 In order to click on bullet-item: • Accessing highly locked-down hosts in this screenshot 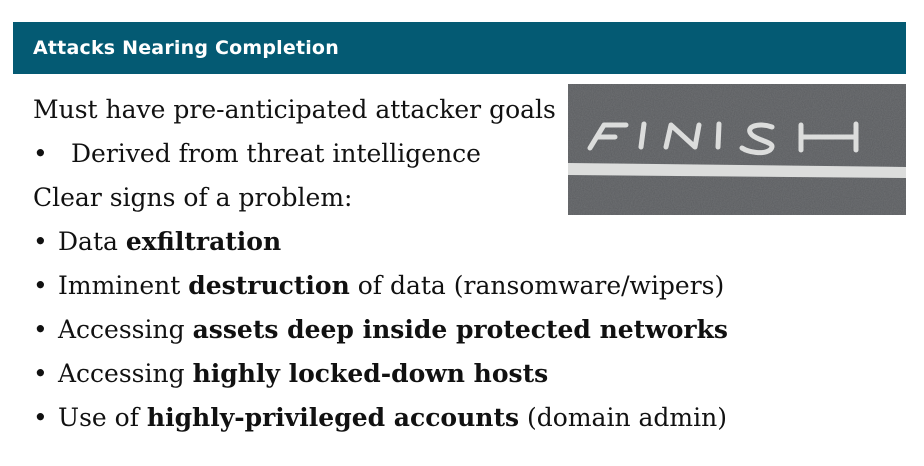, I will do `click(403, 374)`.